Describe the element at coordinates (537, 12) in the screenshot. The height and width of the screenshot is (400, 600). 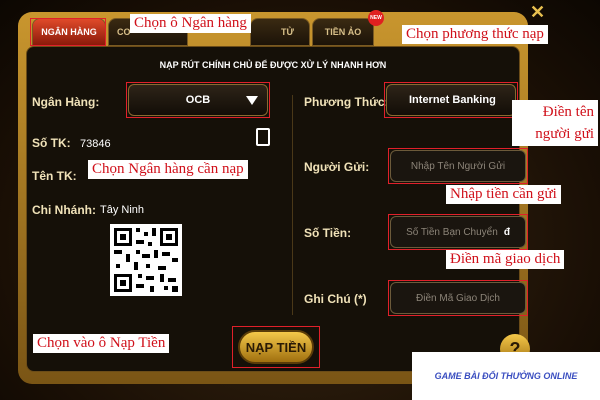
I see `close-icon: ✕` at that location.